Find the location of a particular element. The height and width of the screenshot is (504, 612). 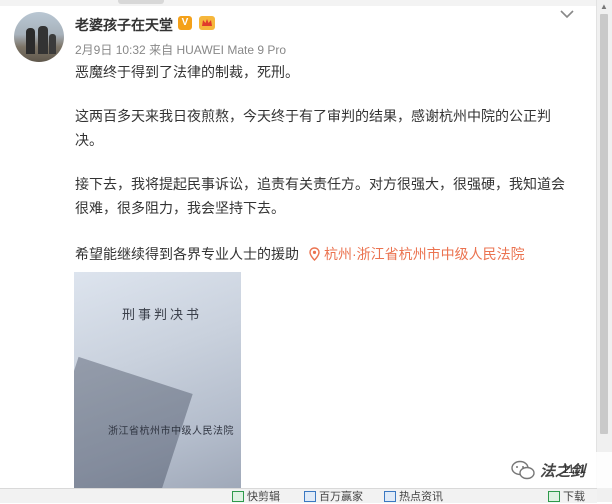

location-link: 杭州·浙江省杭州市中级人民法院 is located at coordinates (417, 254).